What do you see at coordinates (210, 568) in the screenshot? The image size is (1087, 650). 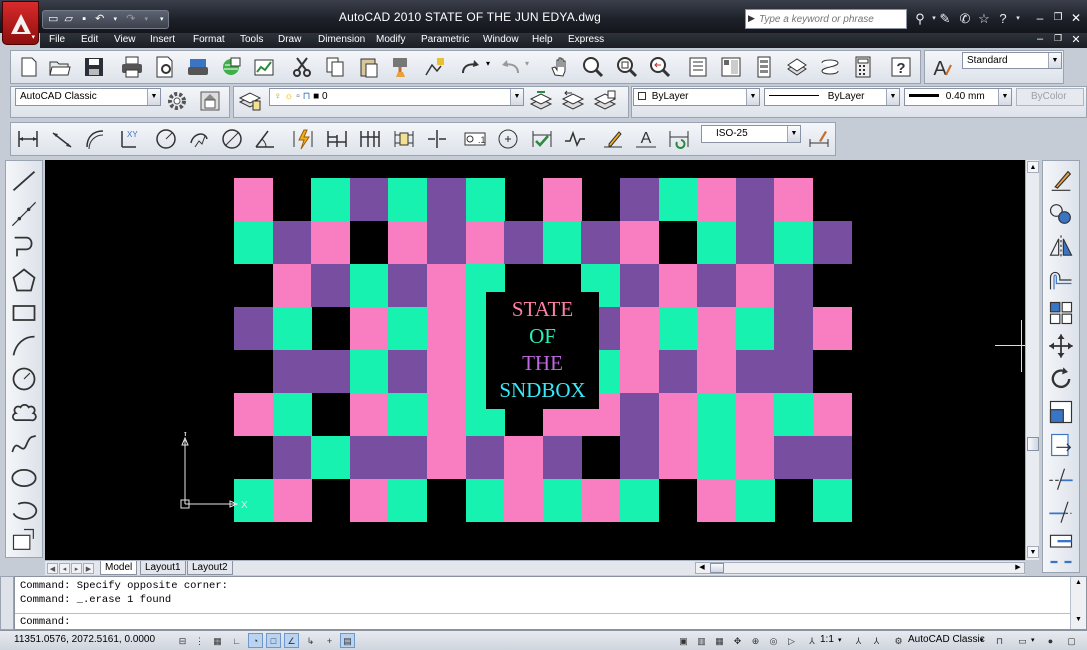 I see `tab-layout2: Layout2` at bounding box center [210, 568].